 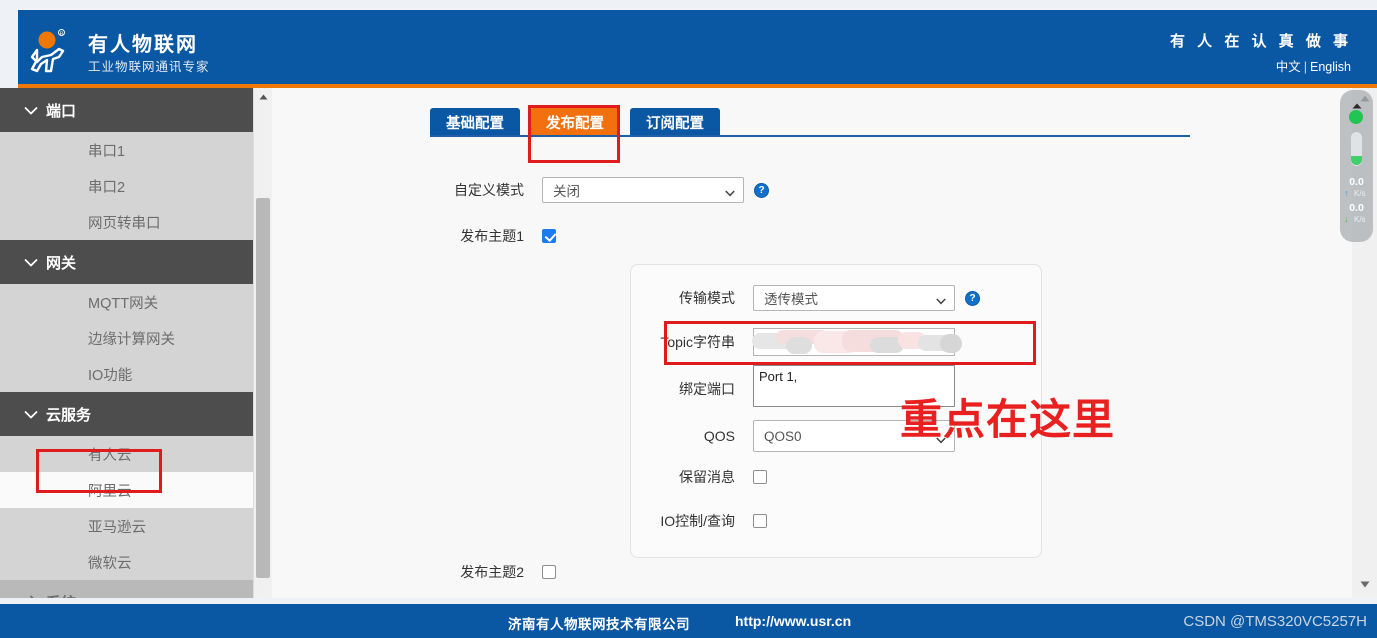 I want to click on sidebar-item-label: 串口2, so click(x=107, y=187).